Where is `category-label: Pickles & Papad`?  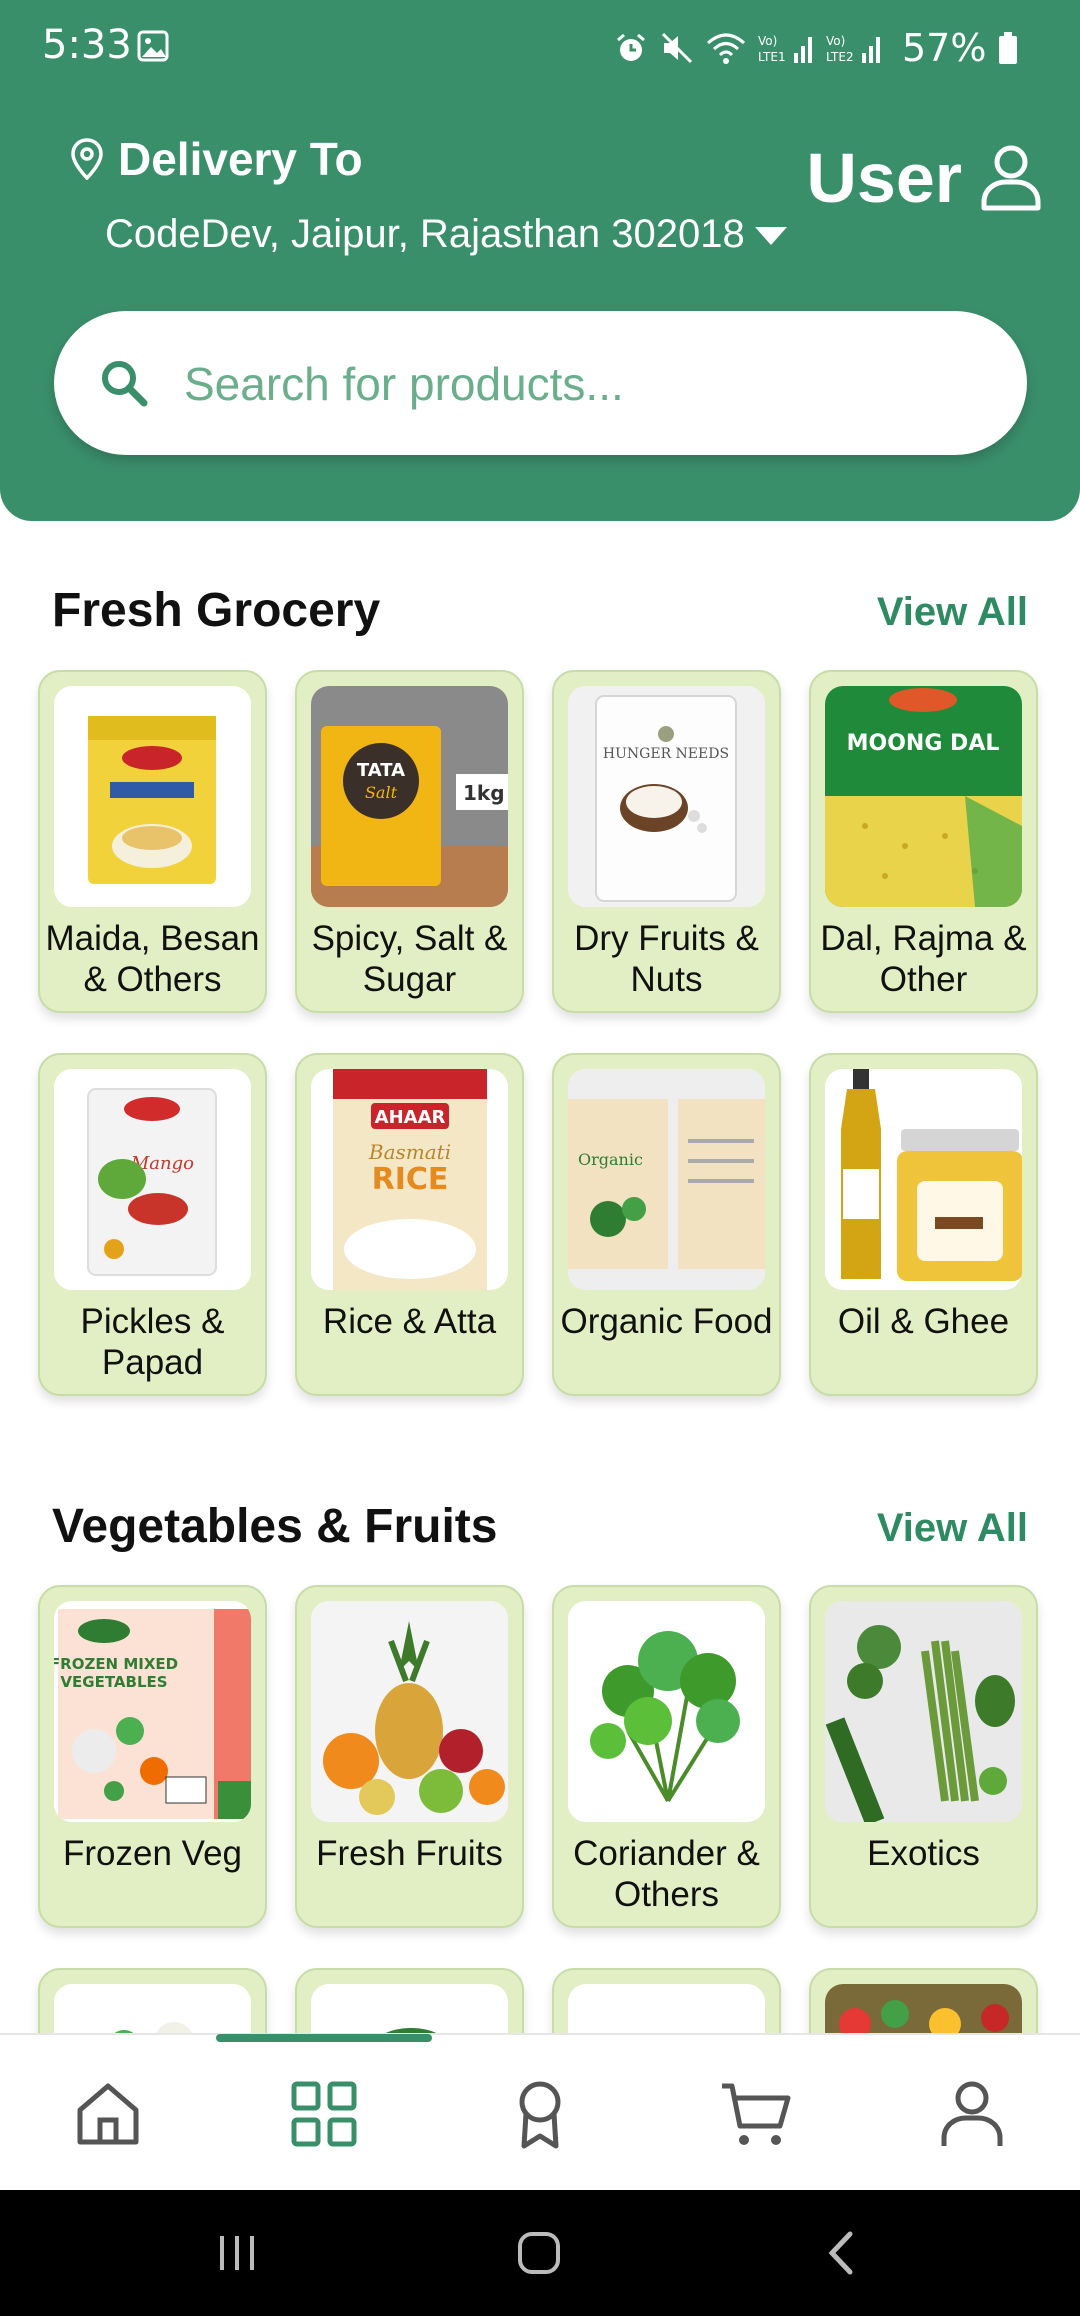
category-label: Pickles & Papad is located at coordinates (152, 1342).